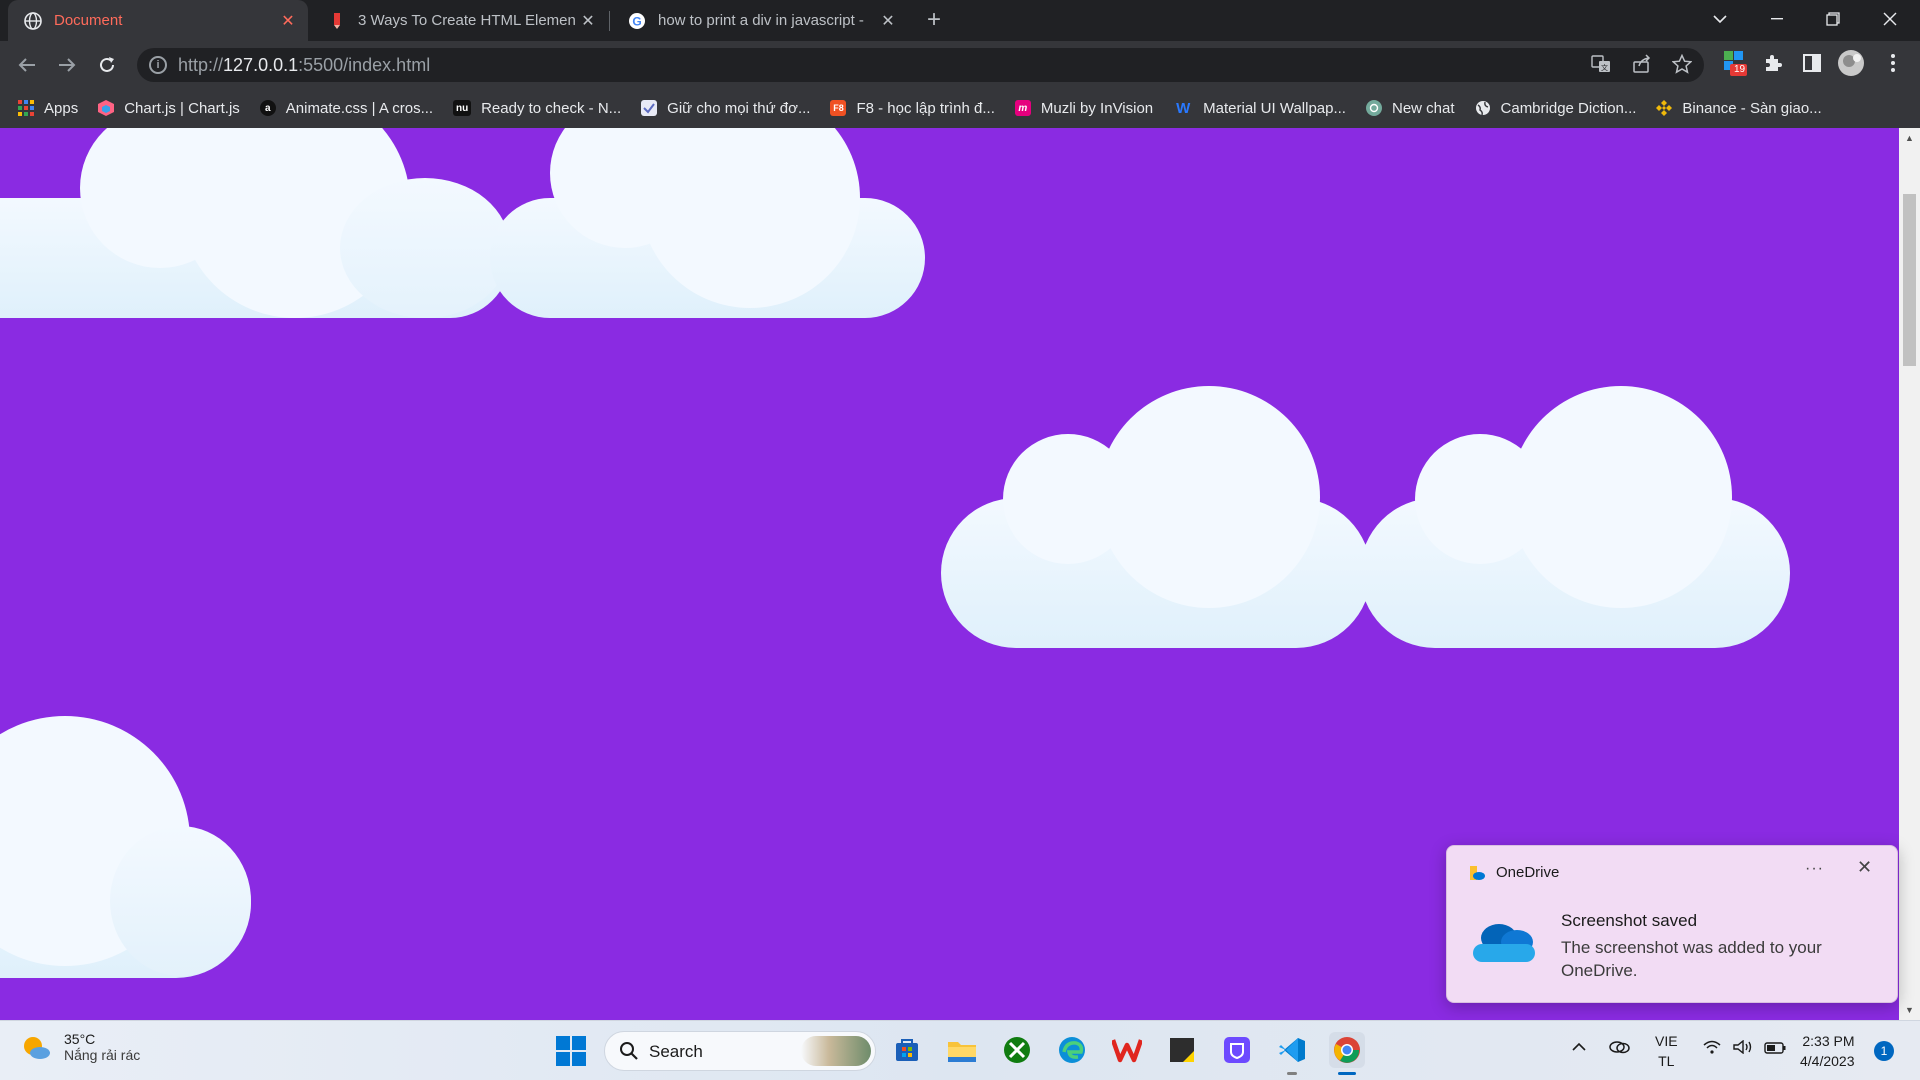  What do you see at coordinates (1477, 873) in the screenshot?
I see `onedrive-small-icon` at bounding box center [1477, 873].